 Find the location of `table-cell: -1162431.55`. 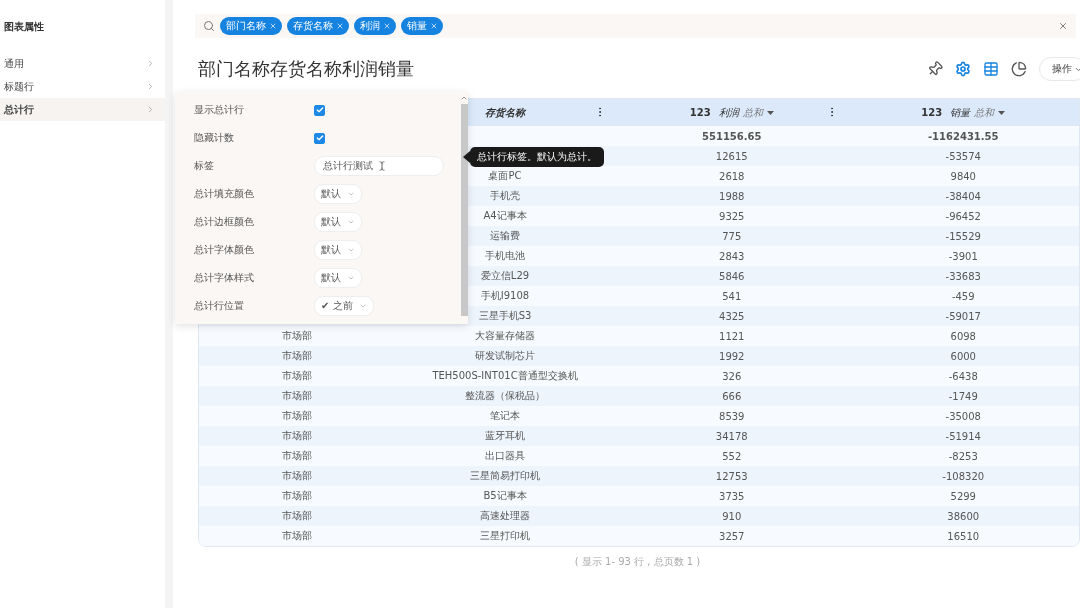

table-cell: -1162431.55 is located at coordinates (963, 136).